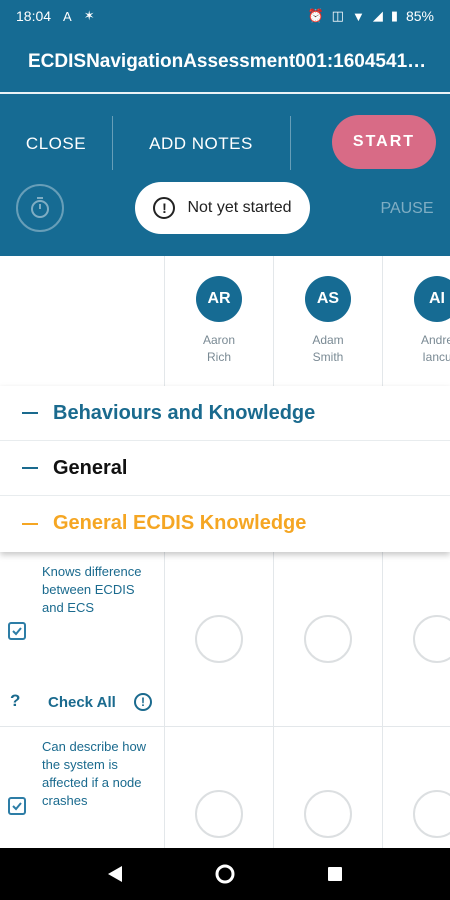 This screenshot has height=900, width=450. I want to click on vibrate-icon: ◫, so click(337, 15).